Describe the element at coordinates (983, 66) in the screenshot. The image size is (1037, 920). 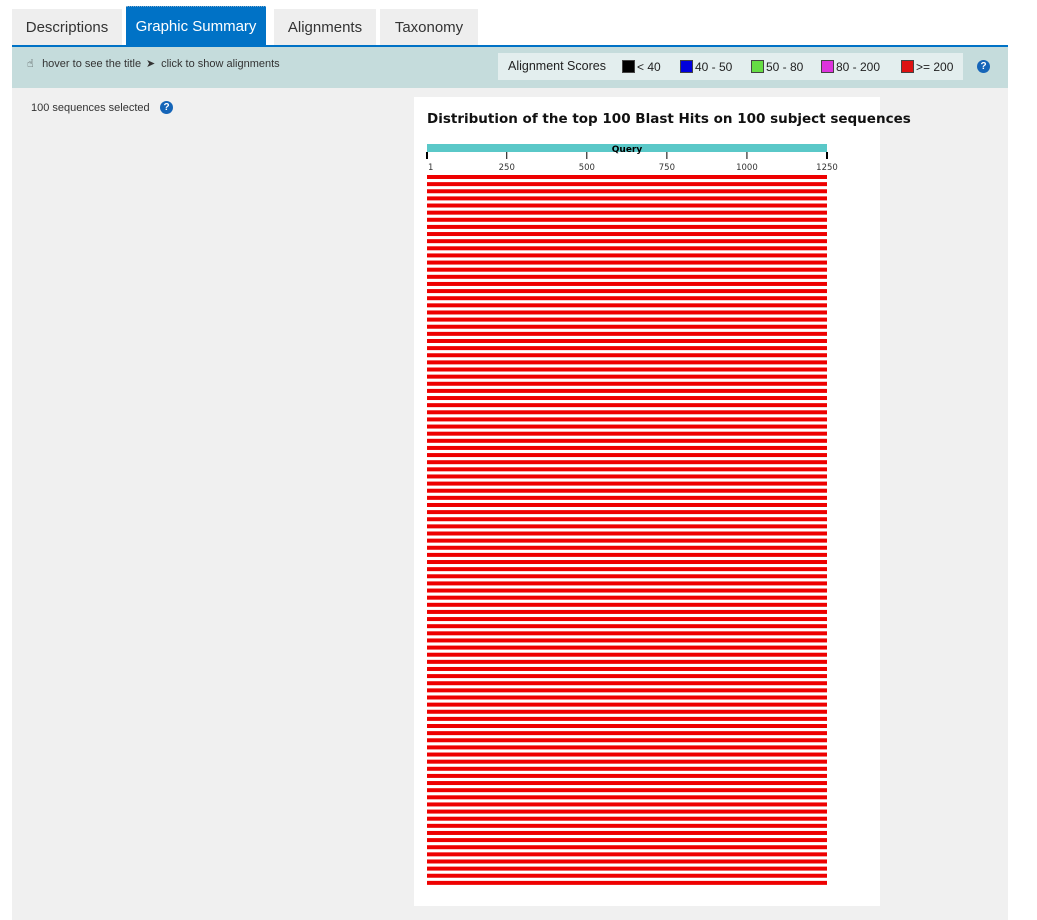
I see `legend-help-icon: ?` at that location.